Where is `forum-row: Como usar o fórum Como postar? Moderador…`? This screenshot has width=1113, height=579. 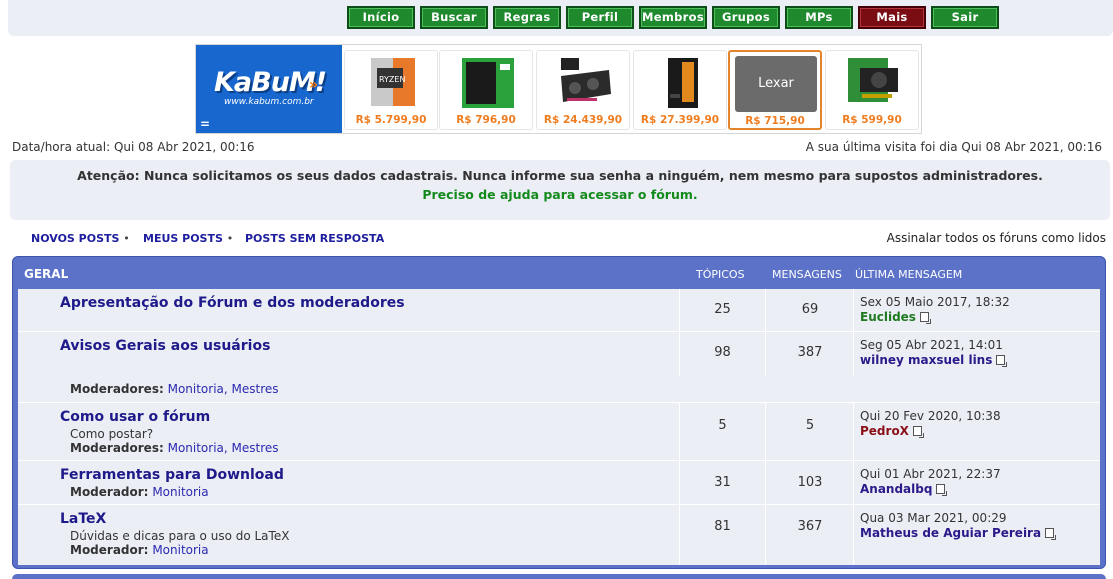 forum-row: Como usar o fórum Como postar? Moderador… is located at coordinates (559, 432).